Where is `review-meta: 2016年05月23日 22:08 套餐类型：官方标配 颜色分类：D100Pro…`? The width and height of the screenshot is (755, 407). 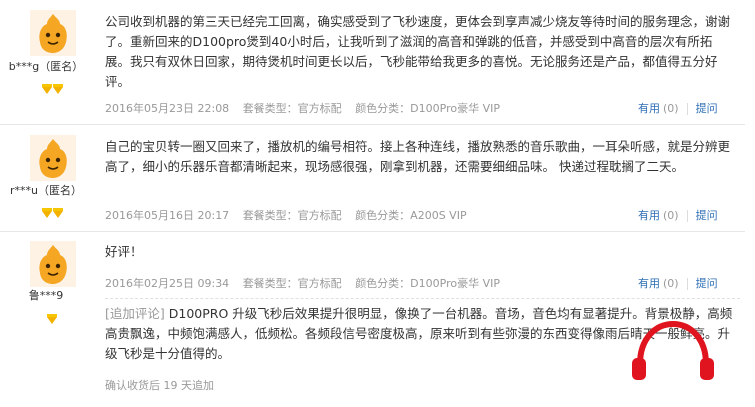 review-meta: 2016年05月23日 22:08 套餐类型：官方标配 颜色分类：D100Pro… is located at coordinates (307, 108).